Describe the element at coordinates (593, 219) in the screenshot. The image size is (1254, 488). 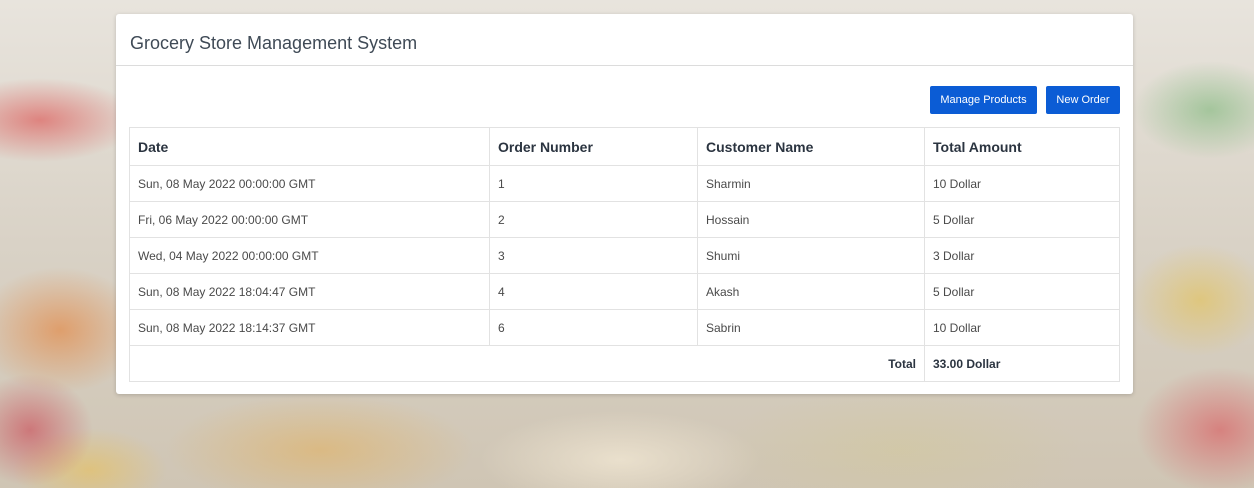
I see `cell-order-number: 2` at that location.